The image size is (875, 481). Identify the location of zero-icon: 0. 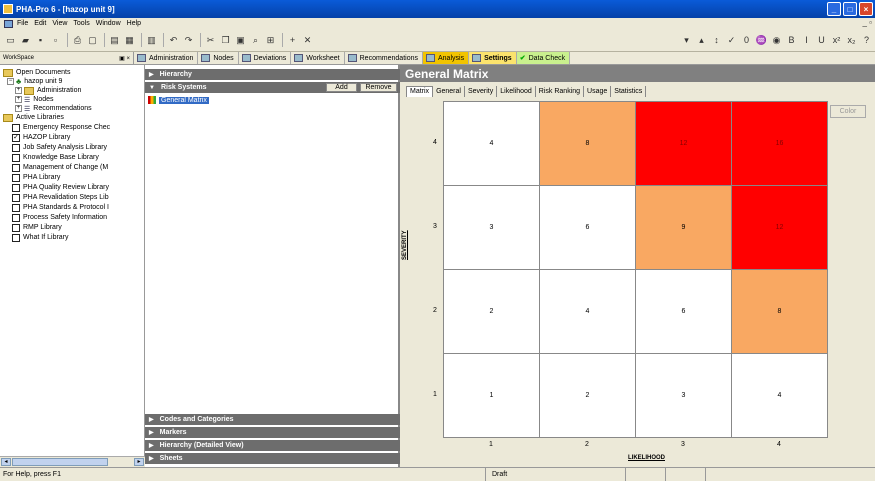
(746, 40).